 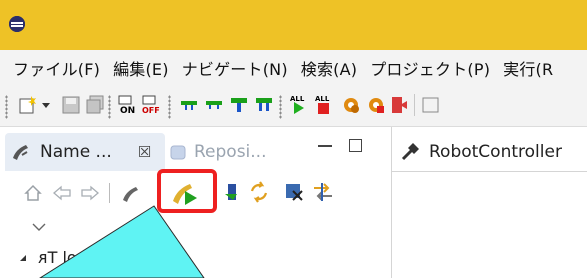 What do you see at coordinates (144, 152) in the screenshot?
I see `tab-close-icon: ☒` at bounding box center [144, 152].